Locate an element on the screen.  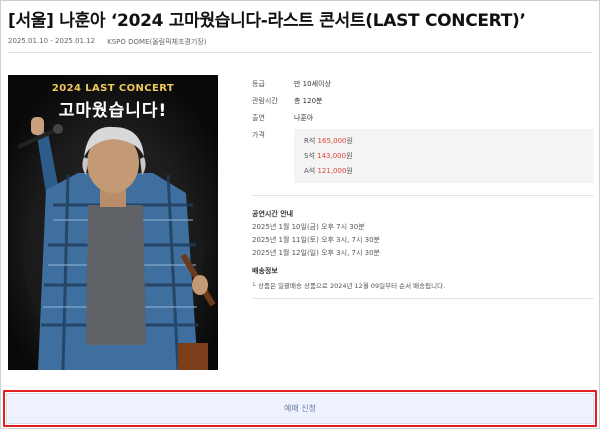
cast-value: 나훈아 is located at coordinates (304, 117).